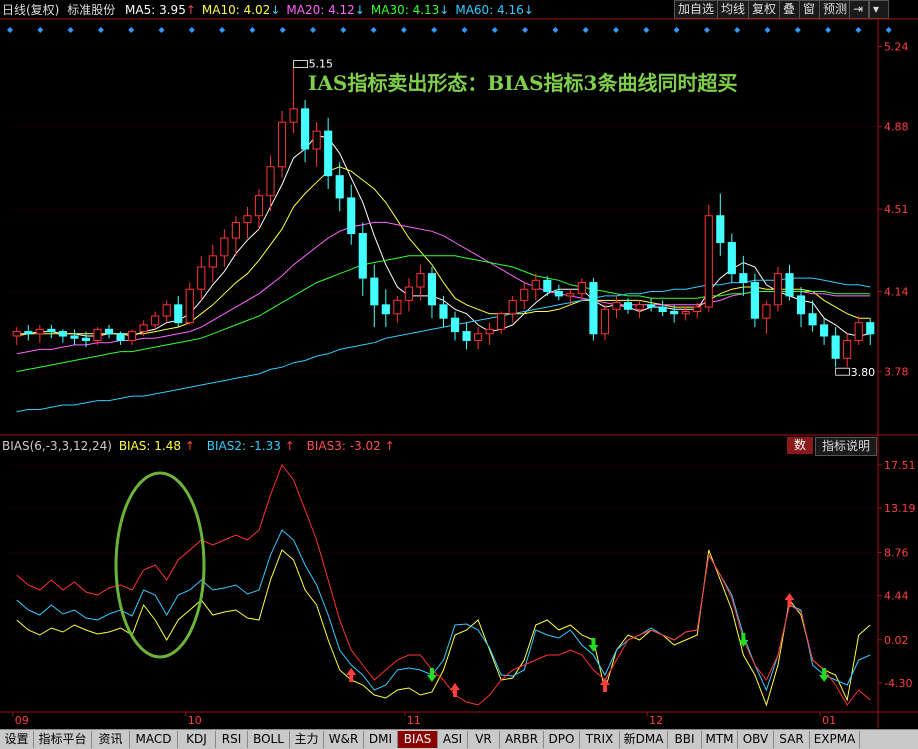 This screenshot has width=918, height=749. What do you see at coordinates (656, 720) in the screenshot?
I see `x-tick-label: 12` at bounding box center [656, 720].